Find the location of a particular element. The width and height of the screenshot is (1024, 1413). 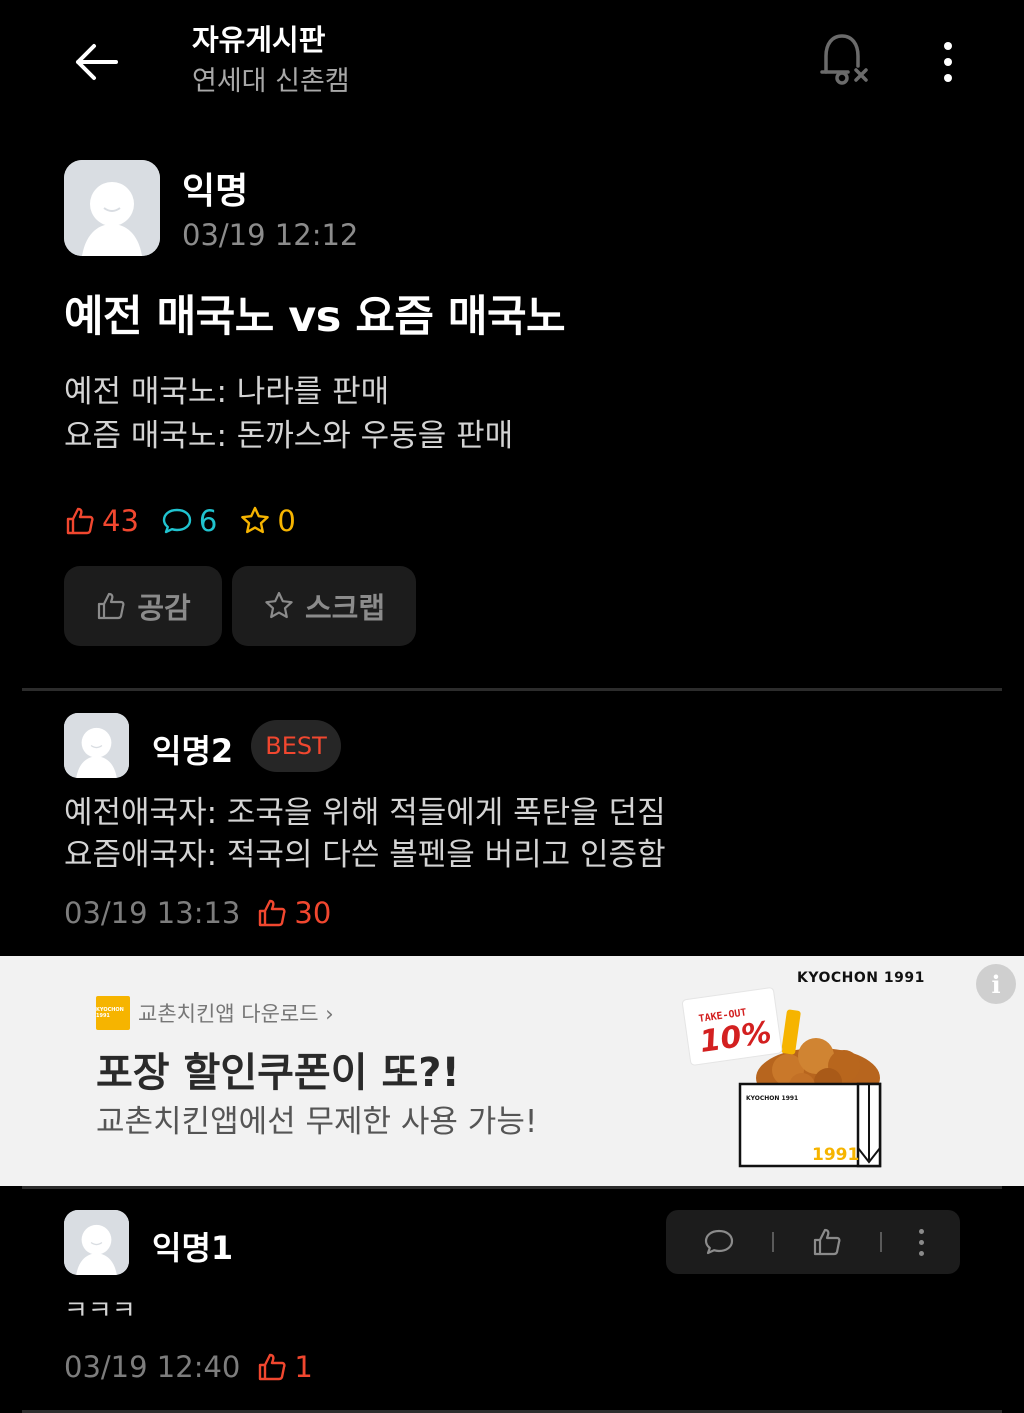

comment-meta: 03/19 13:13 30 is located at coordinates (197, 913).